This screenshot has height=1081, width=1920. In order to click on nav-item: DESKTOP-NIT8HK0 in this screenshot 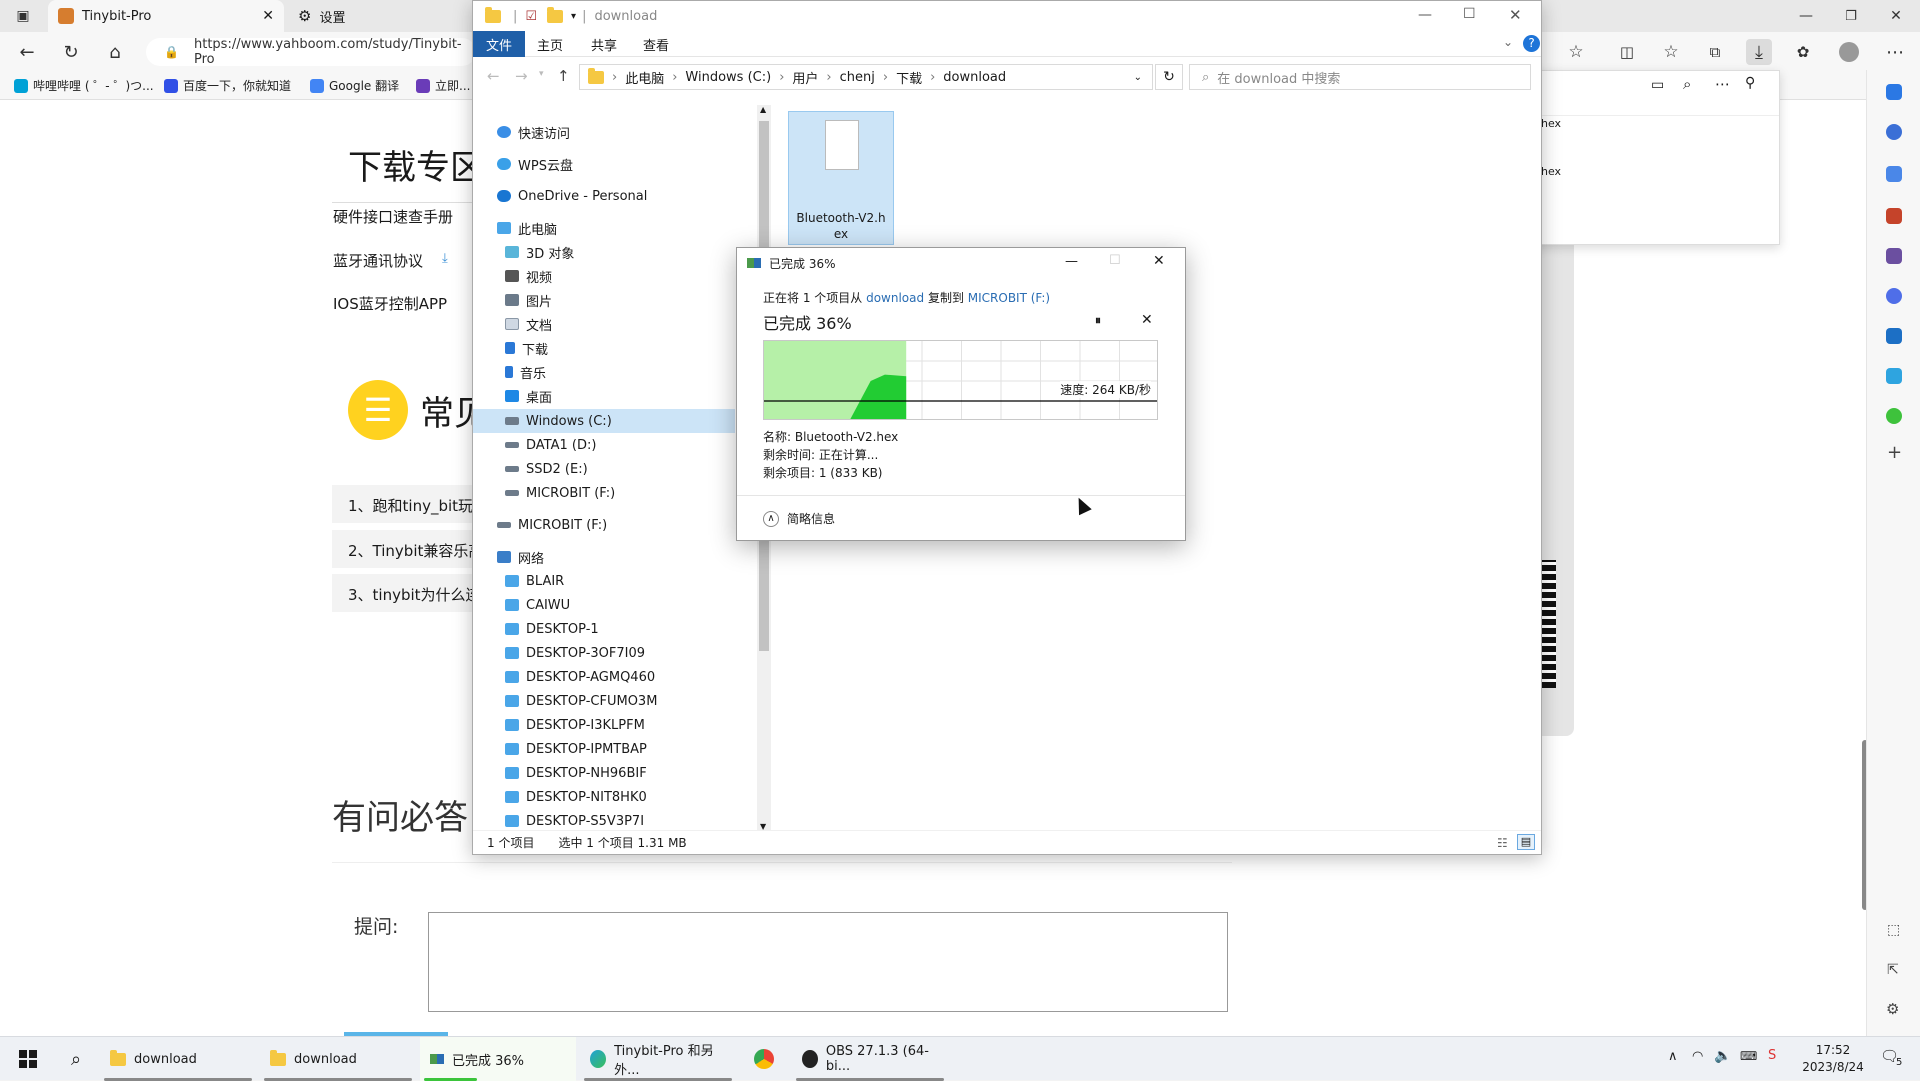, I will do `click(576, 797)`.